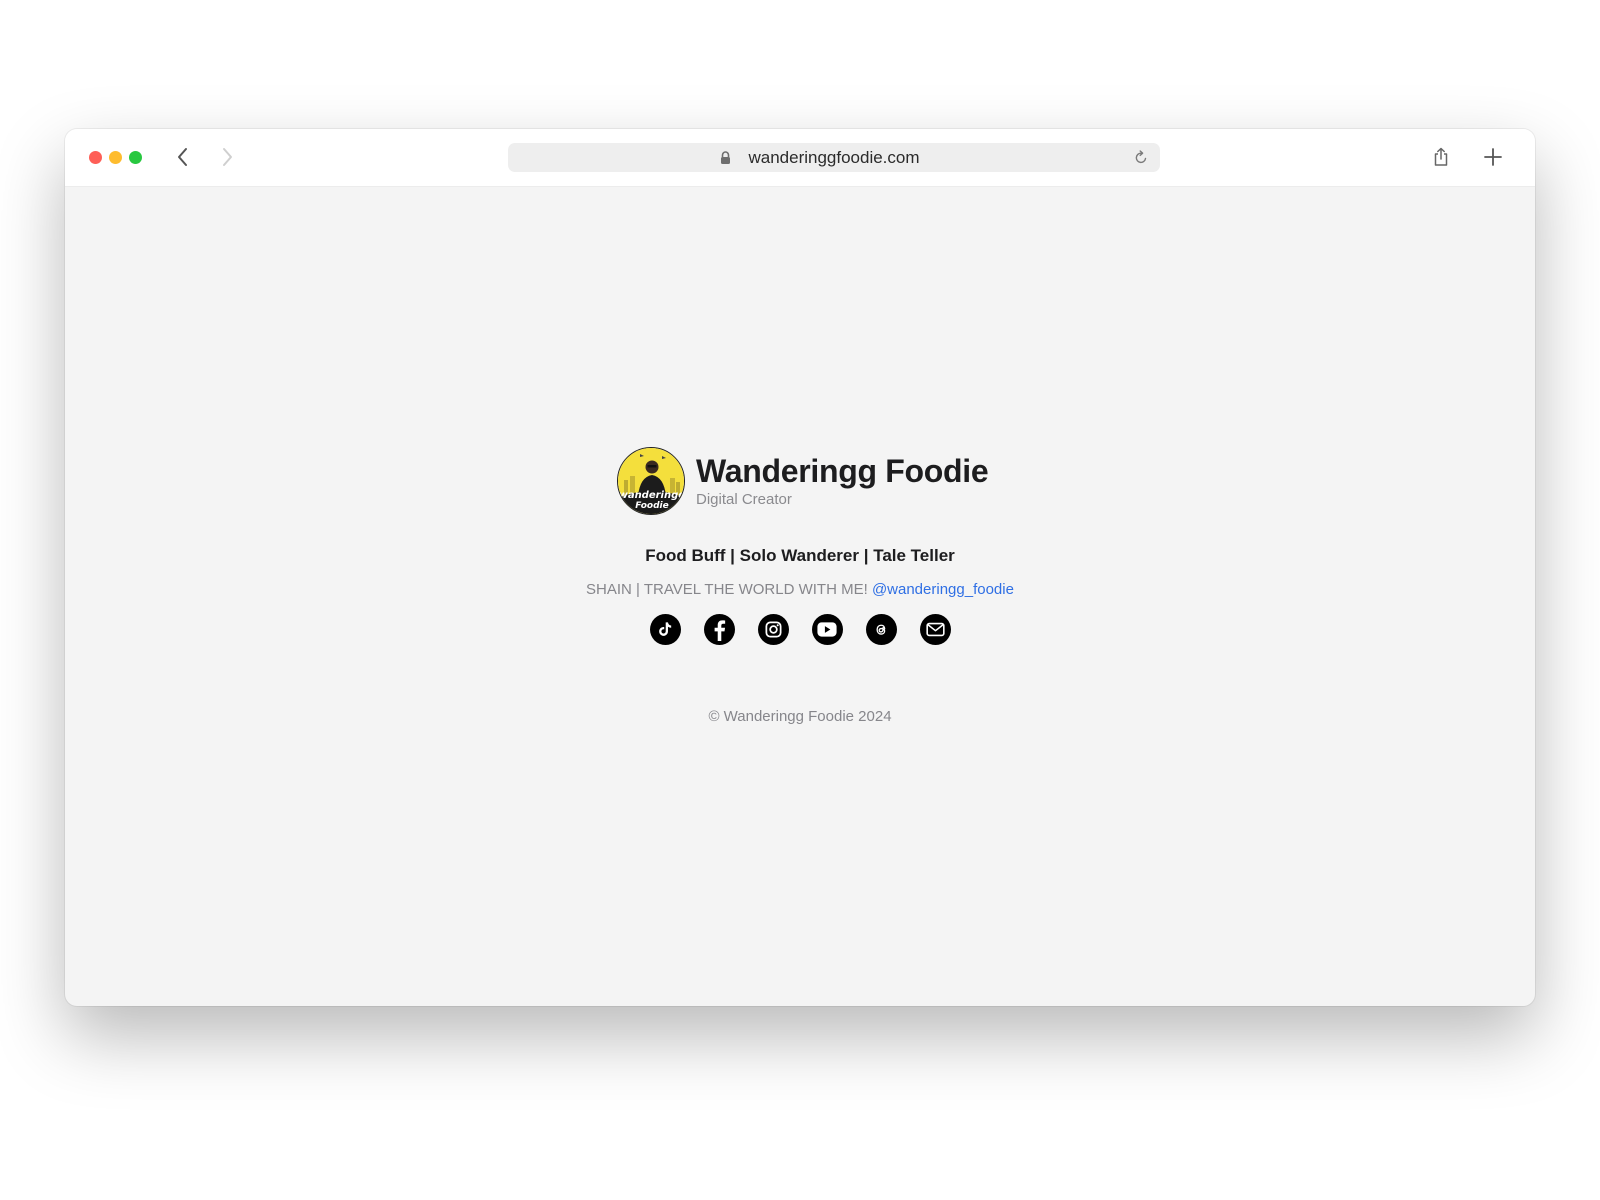  I want to click on avatar: wanderingg Foodie, so click(651, 481).